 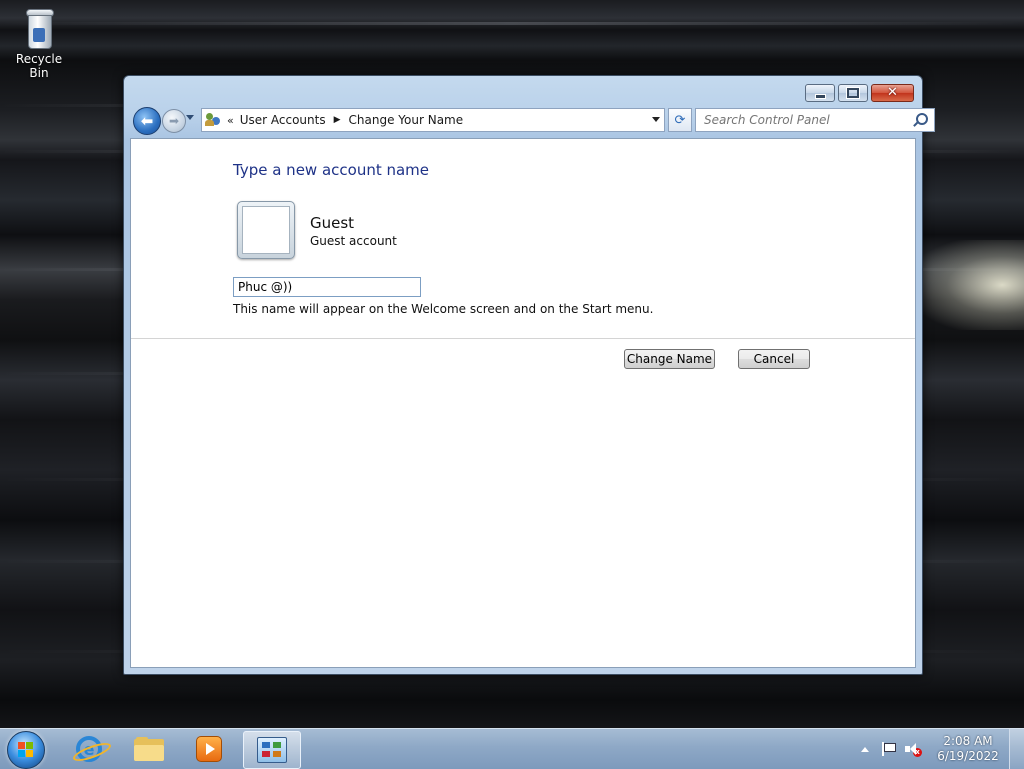 I want to click on internet-explorer-icon: e, so click(x=89, y=749).